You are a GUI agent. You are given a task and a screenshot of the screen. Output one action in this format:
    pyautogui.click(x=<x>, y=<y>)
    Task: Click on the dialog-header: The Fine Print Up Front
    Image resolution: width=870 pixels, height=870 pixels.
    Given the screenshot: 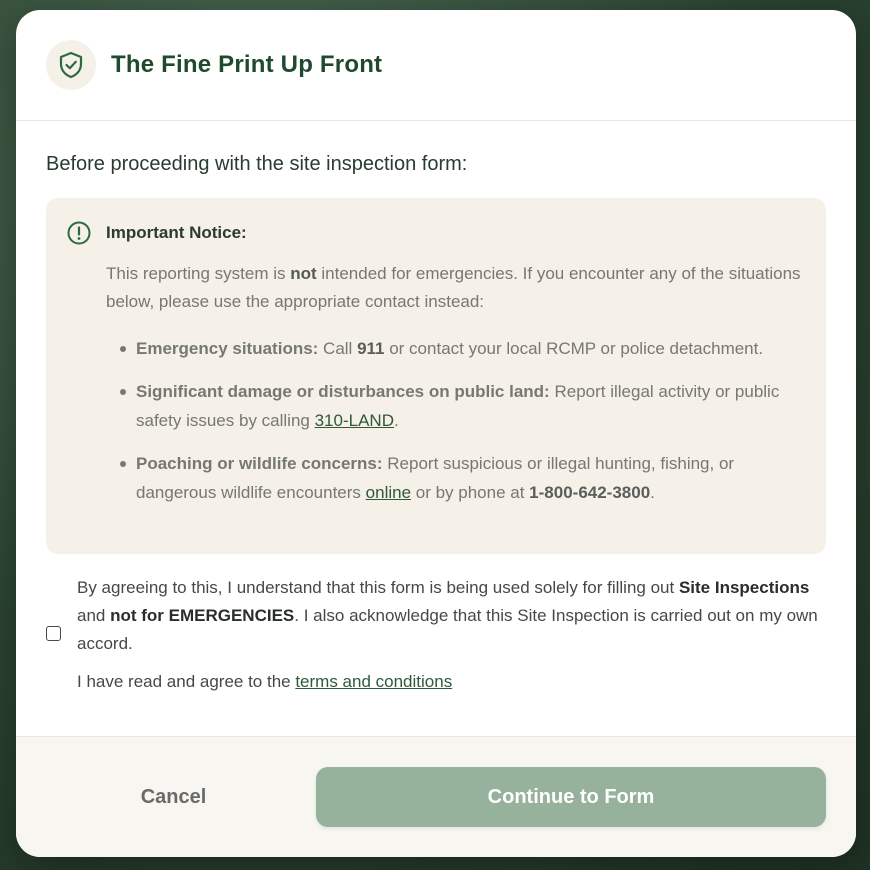 What is the action you would take?
    pyautogui.click(x=436, y=65)
    